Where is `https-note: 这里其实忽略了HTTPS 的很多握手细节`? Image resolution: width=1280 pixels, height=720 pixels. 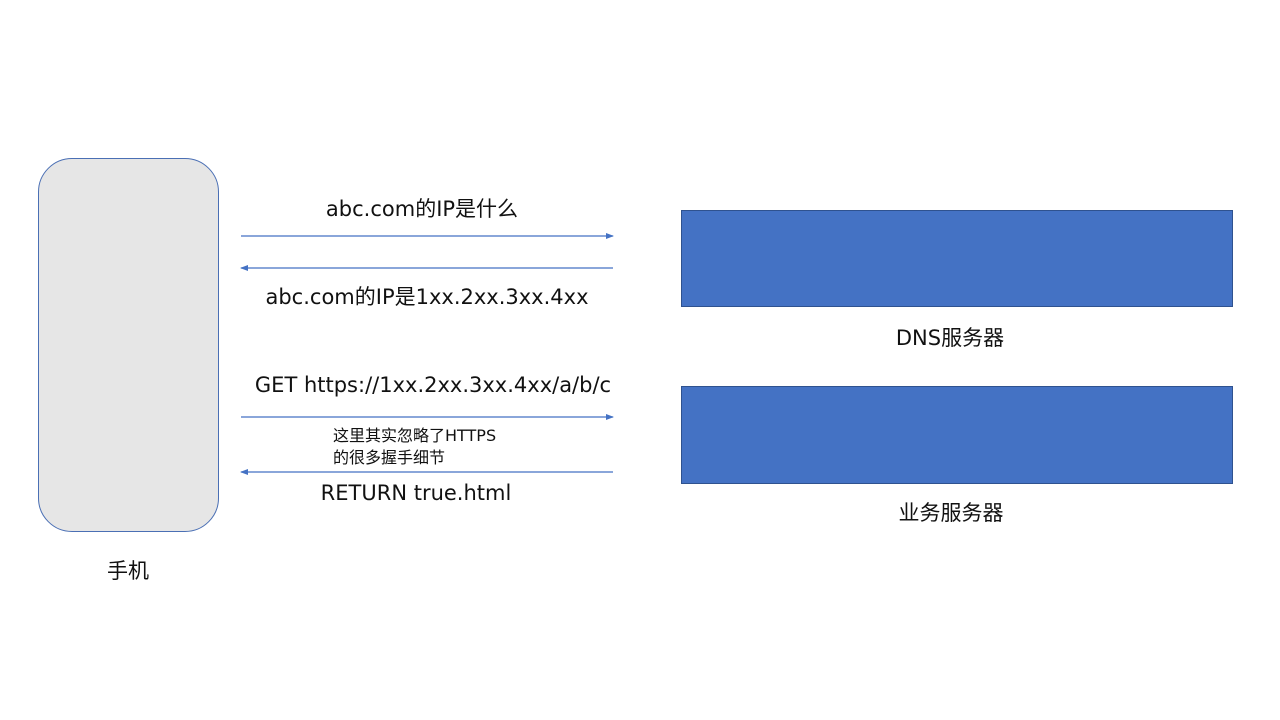 https-note: 这里其实忽略了HTTPS 的很多握手细节 is located at coordinates (414, 447).